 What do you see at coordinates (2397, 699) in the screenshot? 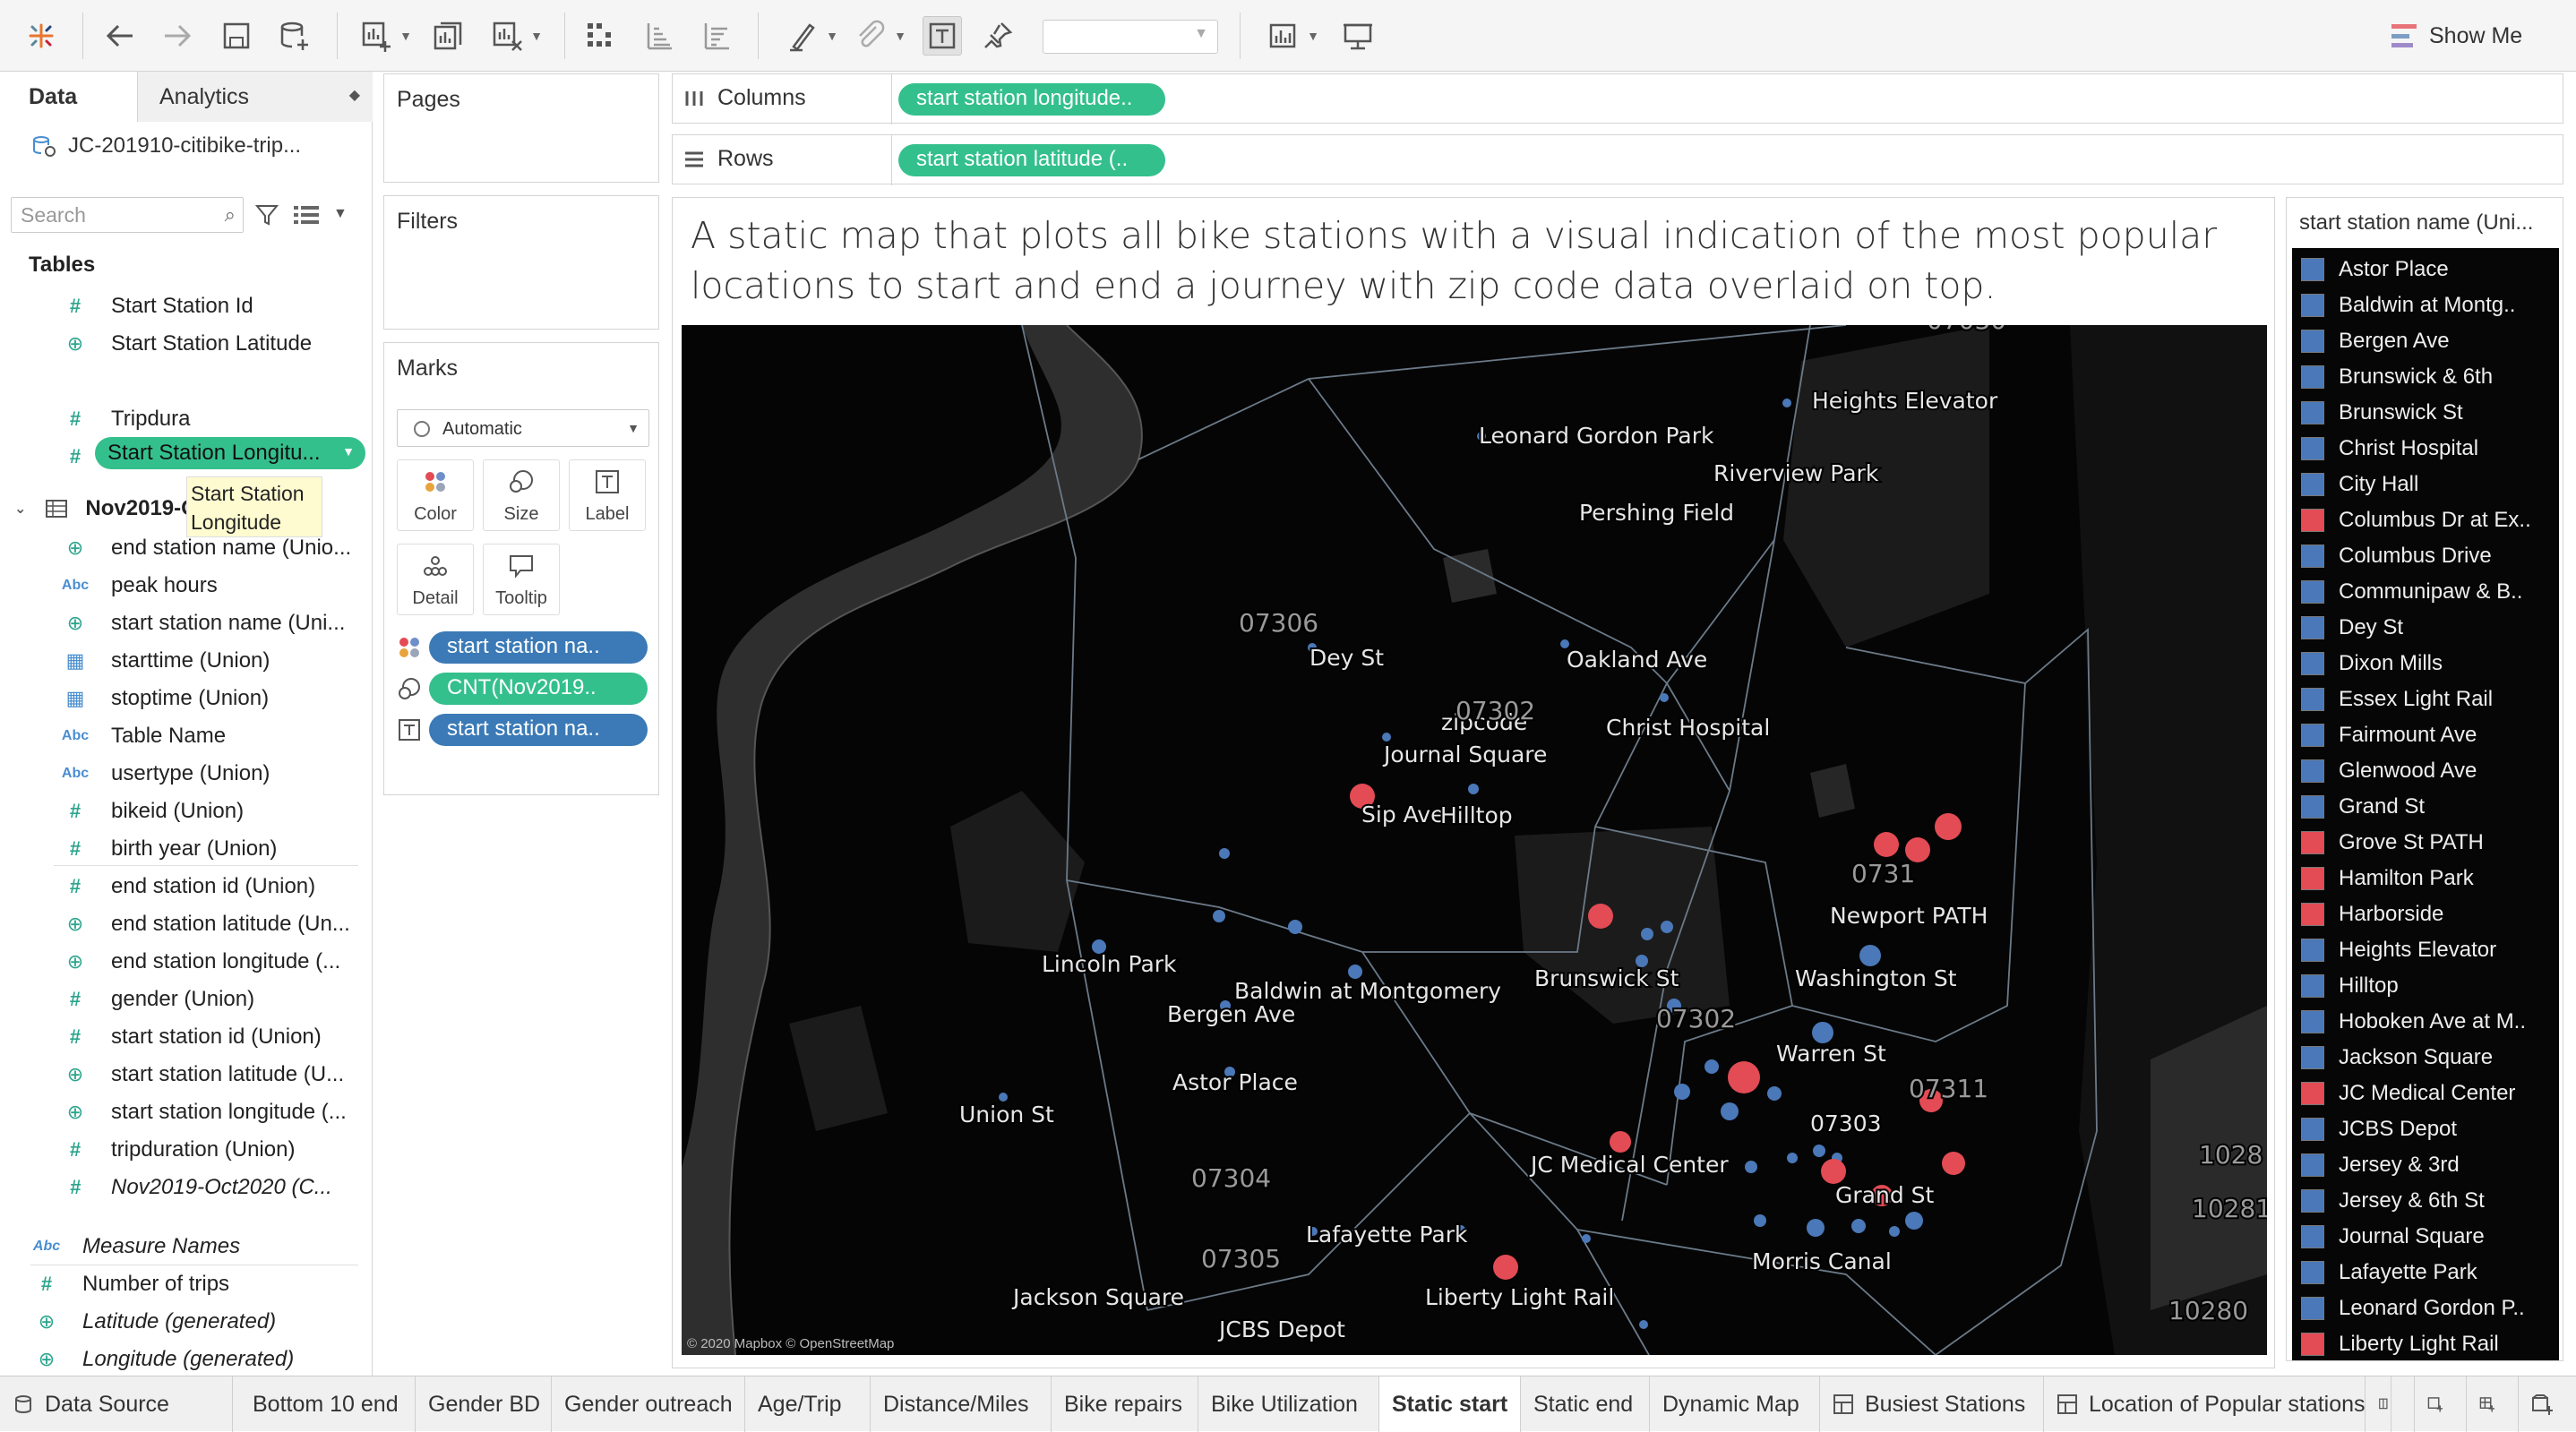
I see `legend-item: Essex Light Rail` at bounding box center [2397, 699].